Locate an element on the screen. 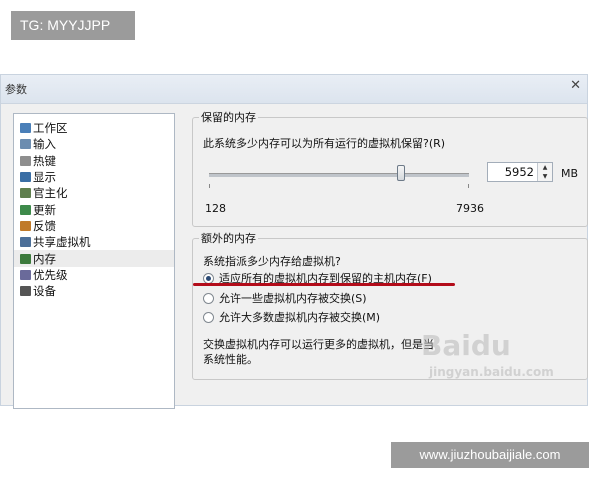 This screenshot has width=600, height=480. tree-item-label: 热键 is located at coordinates (44, 160).